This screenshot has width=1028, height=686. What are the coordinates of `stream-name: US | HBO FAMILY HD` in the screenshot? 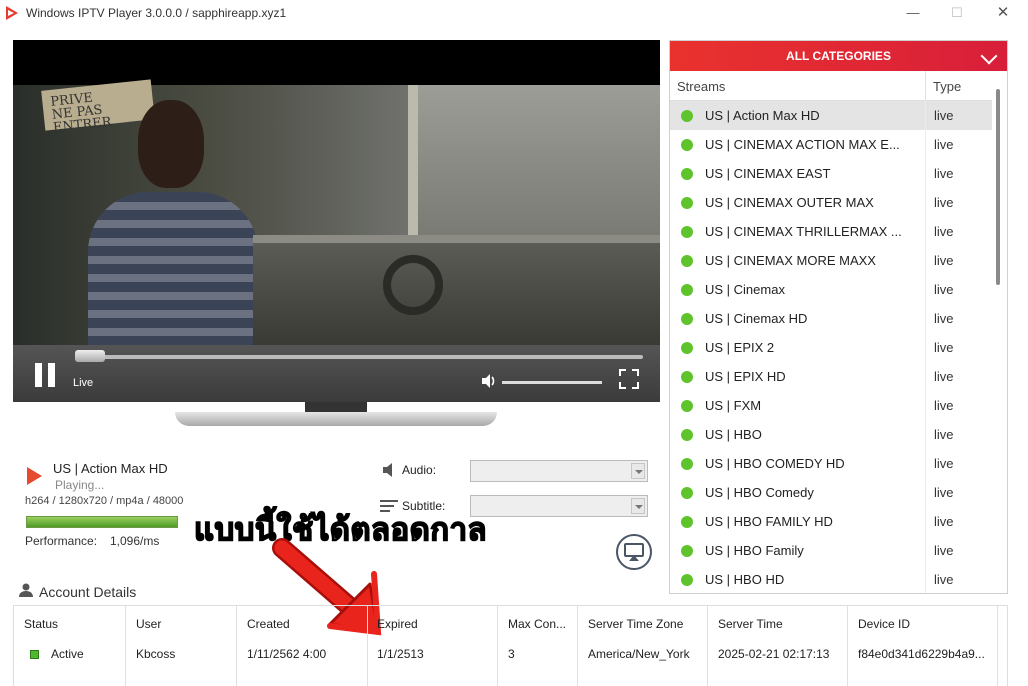 It's located at (769, 521).